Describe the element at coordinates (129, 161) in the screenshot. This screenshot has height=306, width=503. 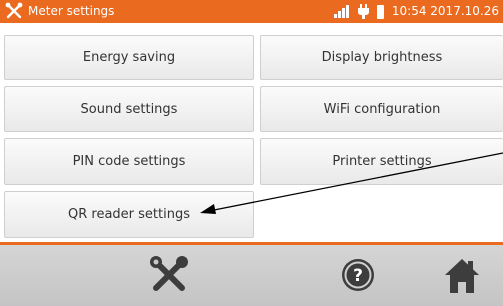
I see `pin-code-settings-button: PIN code settings` at that location.